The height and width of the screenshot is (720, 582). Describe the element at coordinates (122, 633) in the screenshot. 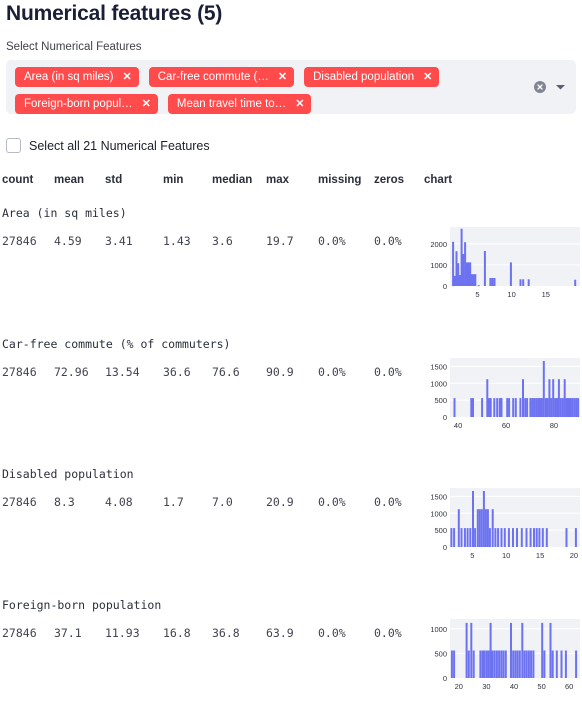

I see `cell-std: 11.93` at that location.